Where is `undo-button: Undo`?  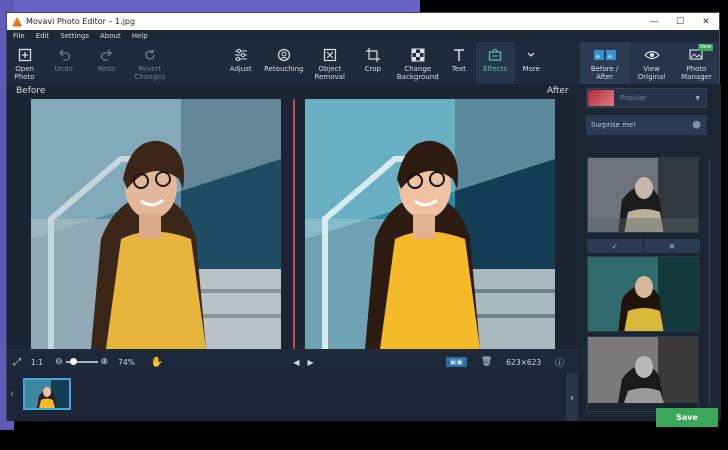
undo-button: Undo is located at coordinates (63, 63).